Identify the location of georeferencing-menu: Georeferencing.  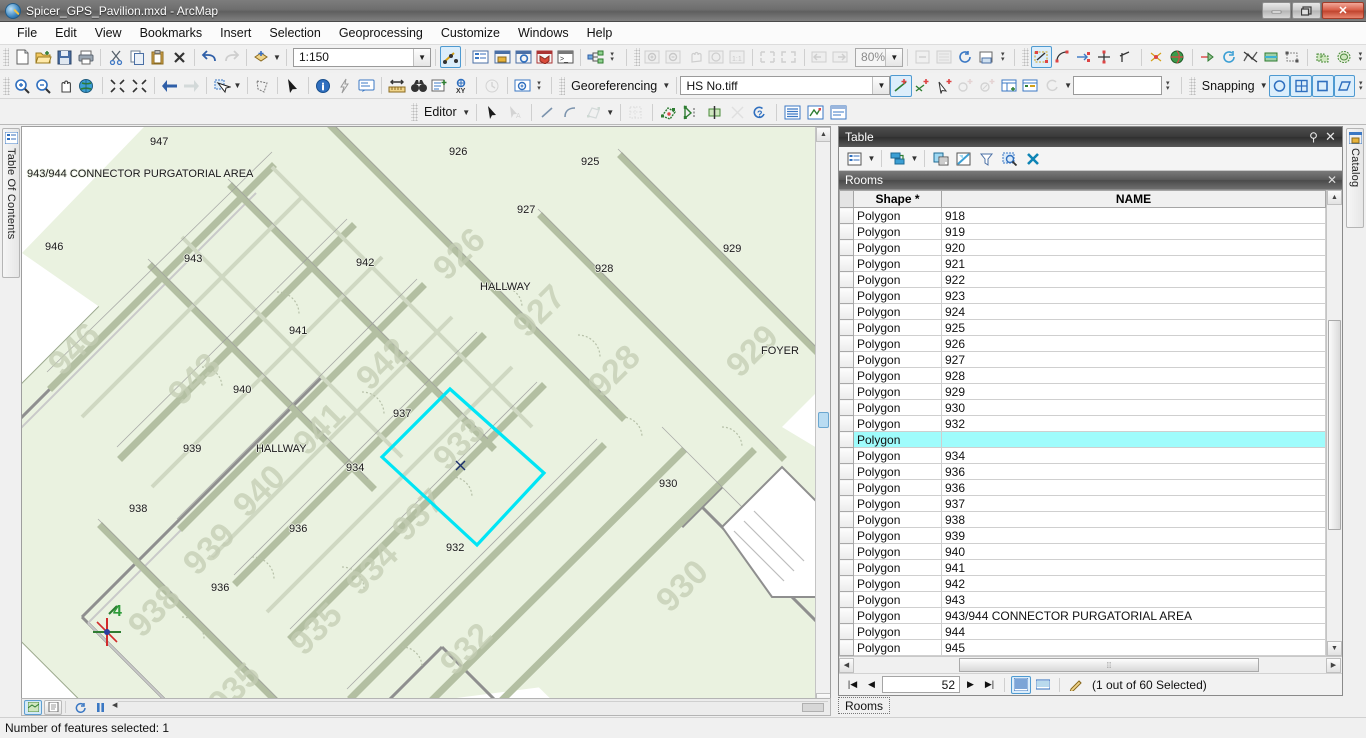
(614, 86).